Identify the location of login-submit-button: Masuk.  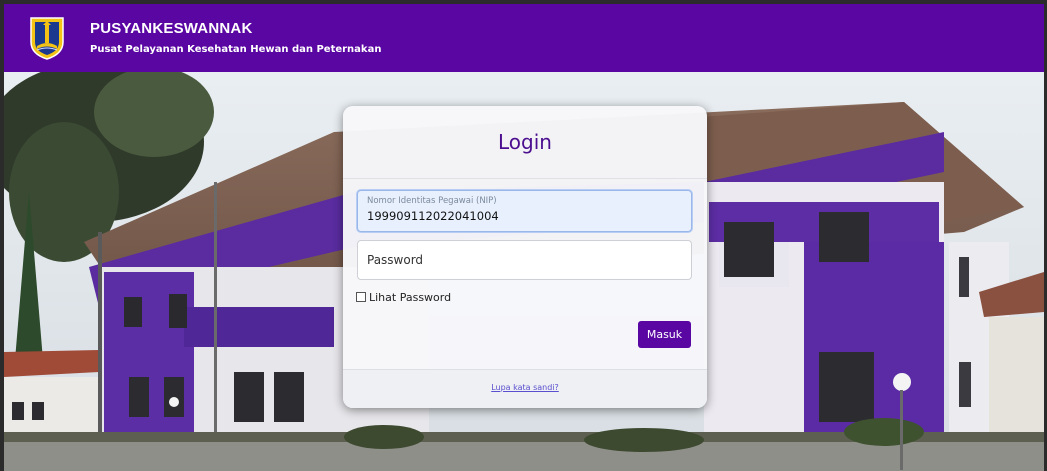
(664, 334).